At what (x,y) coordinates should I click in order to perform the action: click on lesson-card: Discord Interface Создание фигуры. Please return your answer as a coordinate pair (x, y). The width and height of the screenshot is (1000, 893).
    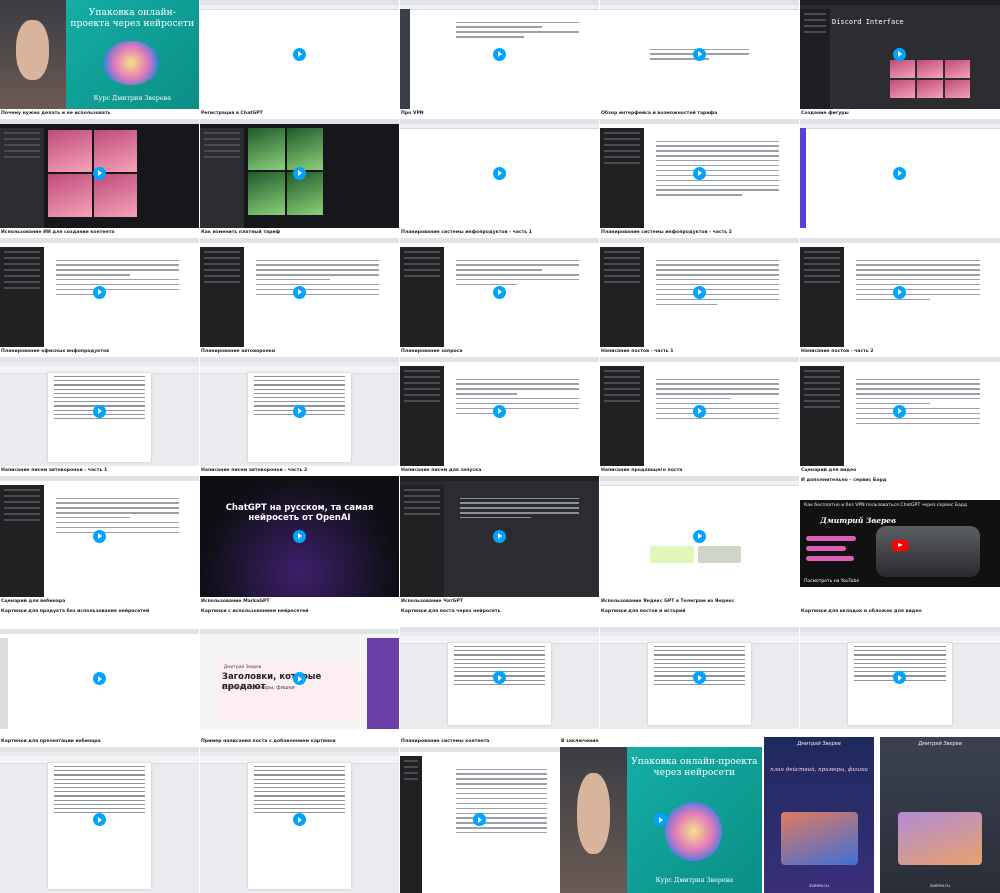
    Looking at the image, I should click on (900, 59).